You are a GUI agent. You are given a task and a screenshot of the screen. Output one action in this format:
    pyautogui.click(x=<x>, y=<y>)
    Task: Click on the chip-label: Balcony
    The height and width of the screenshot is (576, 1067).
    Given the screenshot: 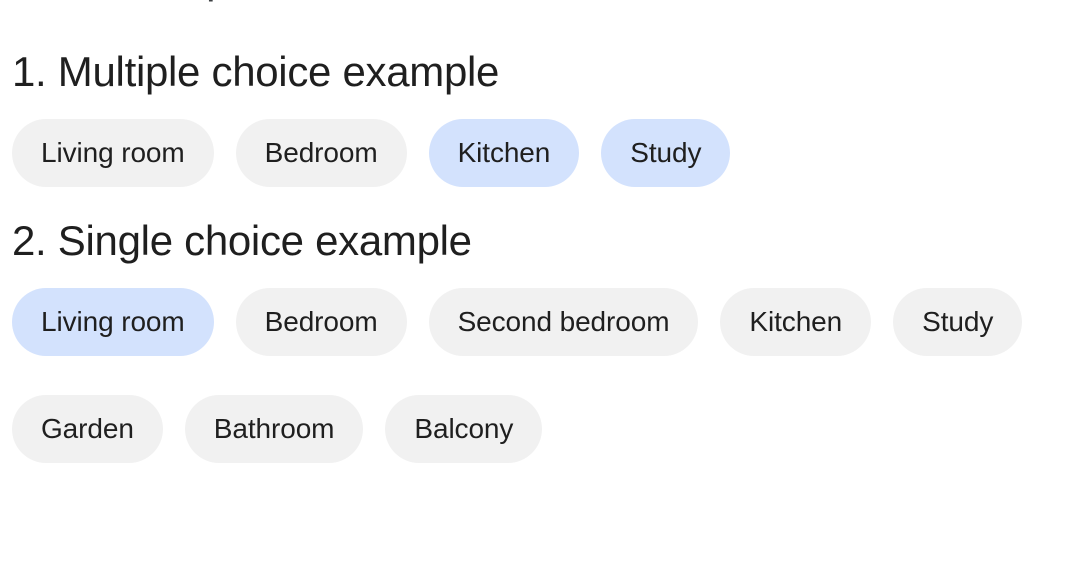 What is the action you would take?
    pyautogui.click(x=464, y=428)
    